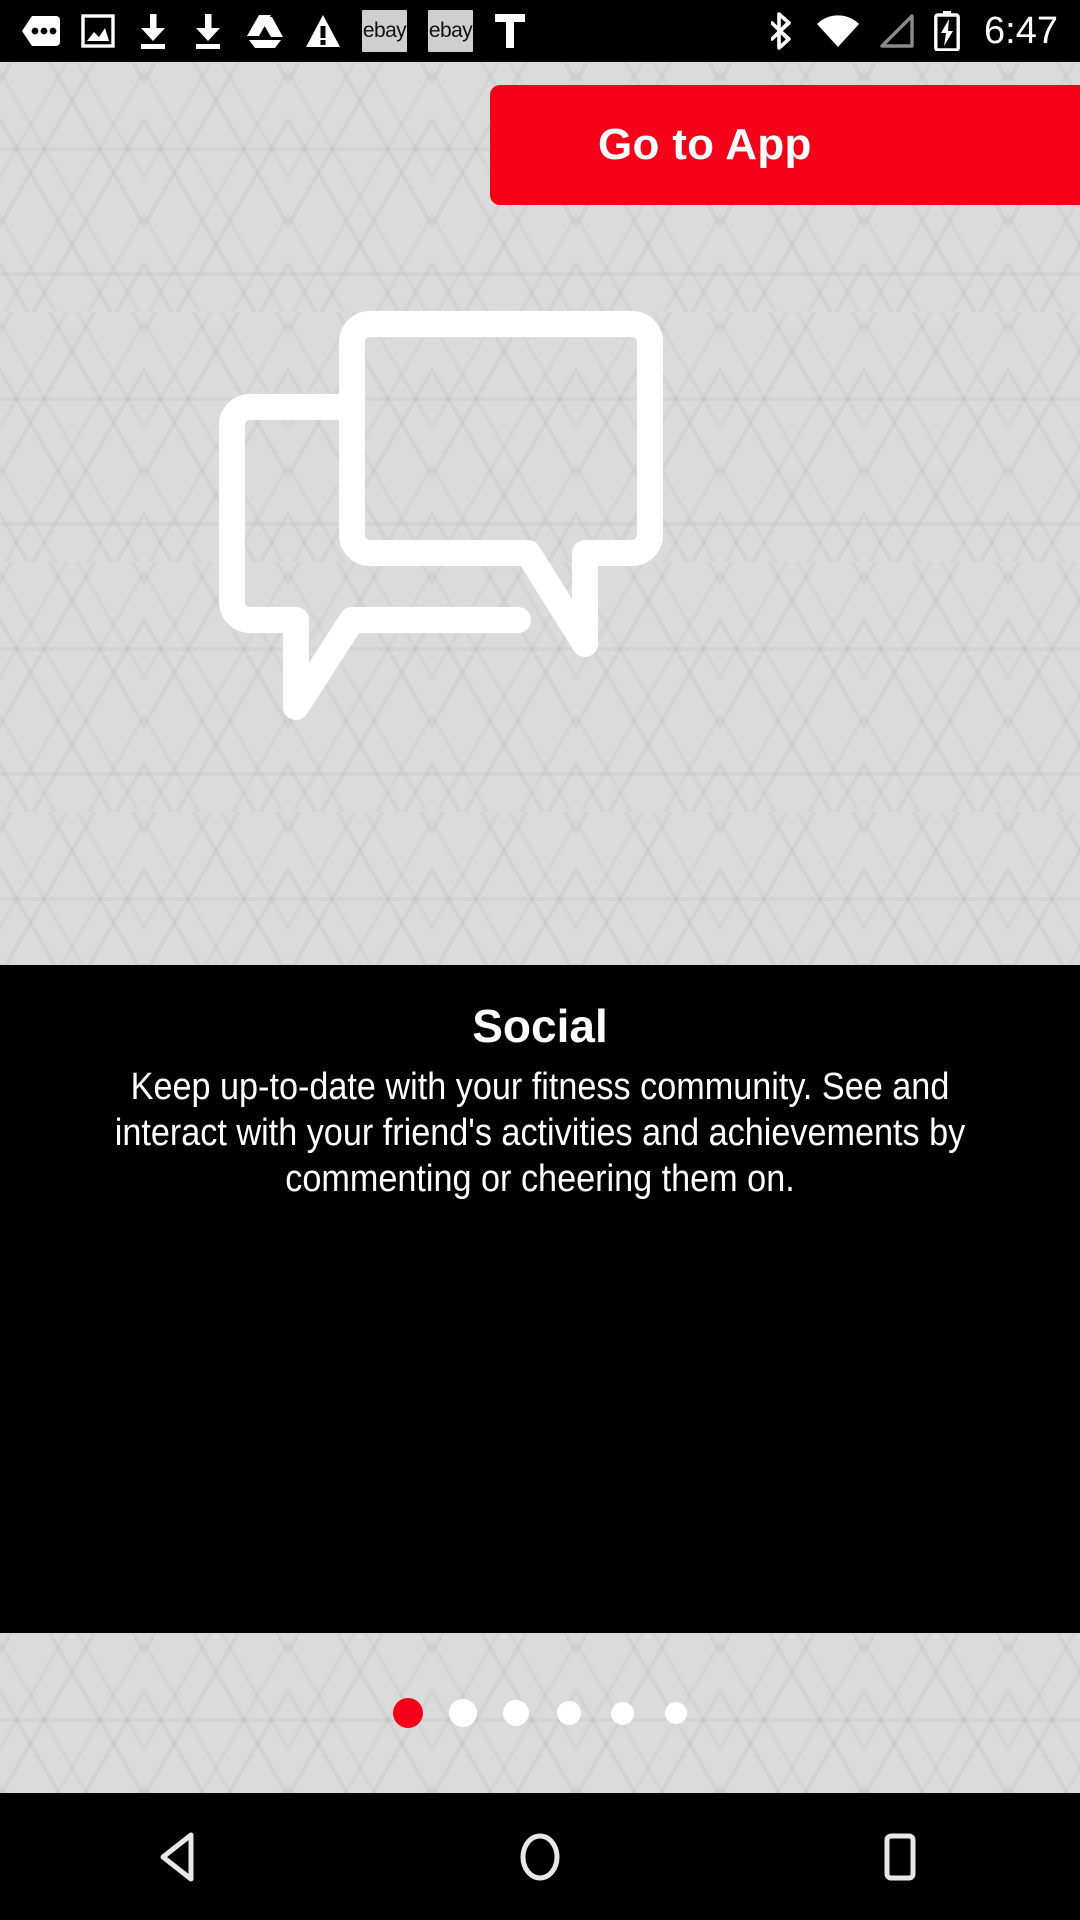  Describe the element at coordinates (510, 31) in the screenshot. I see `text-t-icon` at that location.